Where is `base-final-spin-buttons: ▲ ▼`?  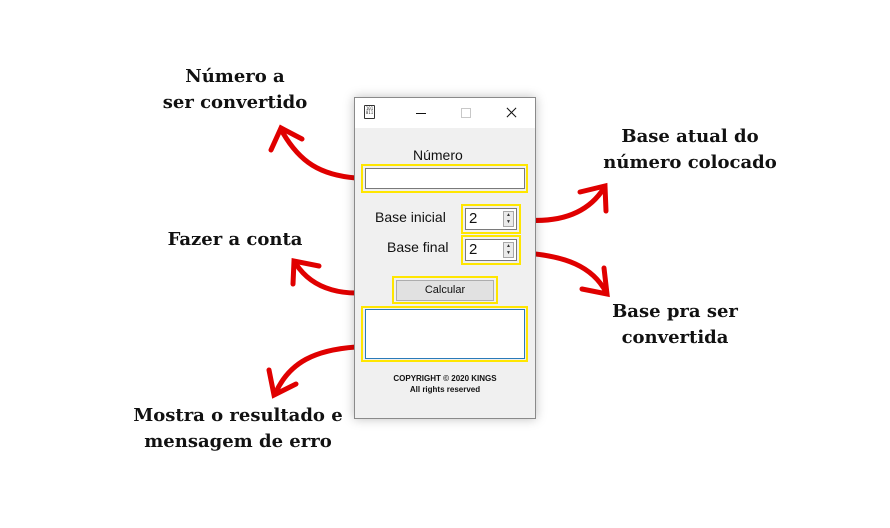
base-final-spin-buttons: ▲ ▼ is located at coordinates (508, 250).